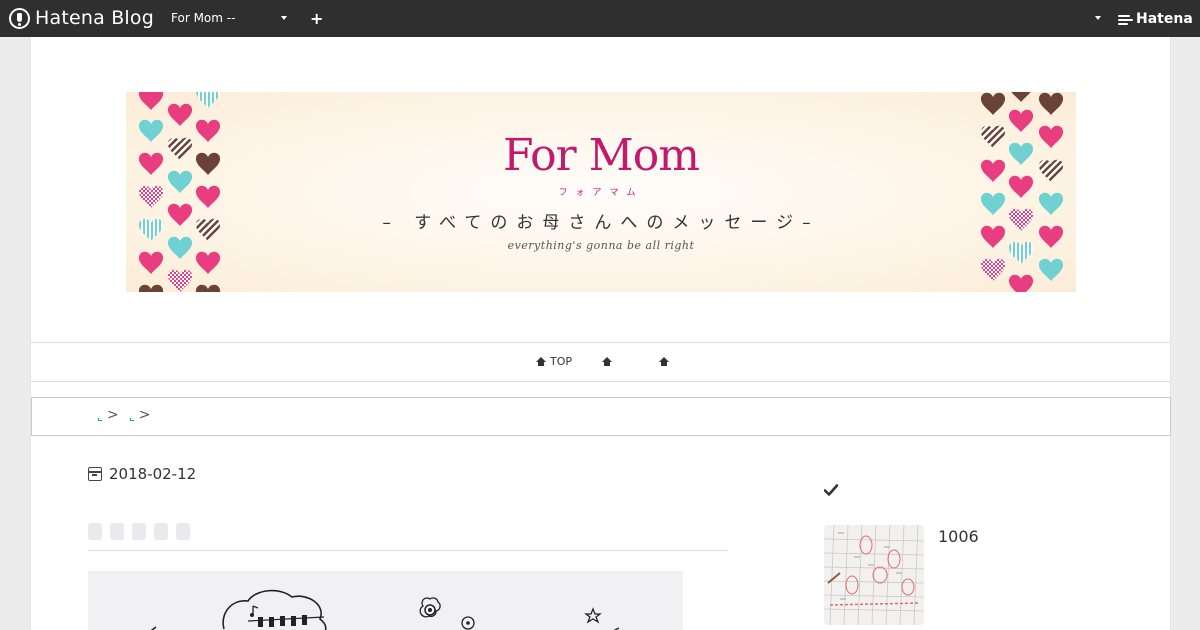 This screenshot has height=630, width=1200. I want to click on entry-date-text: 2018-02-12, so click(153, 474).